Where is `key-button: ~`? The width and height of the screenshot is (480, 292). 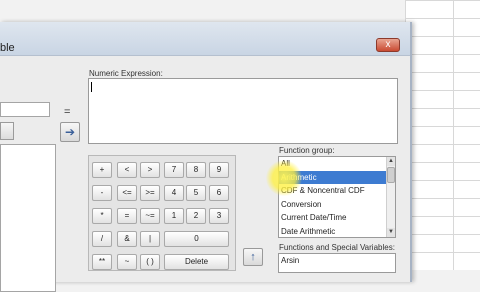 key-button: ~ is located at coordinates (127, 262).